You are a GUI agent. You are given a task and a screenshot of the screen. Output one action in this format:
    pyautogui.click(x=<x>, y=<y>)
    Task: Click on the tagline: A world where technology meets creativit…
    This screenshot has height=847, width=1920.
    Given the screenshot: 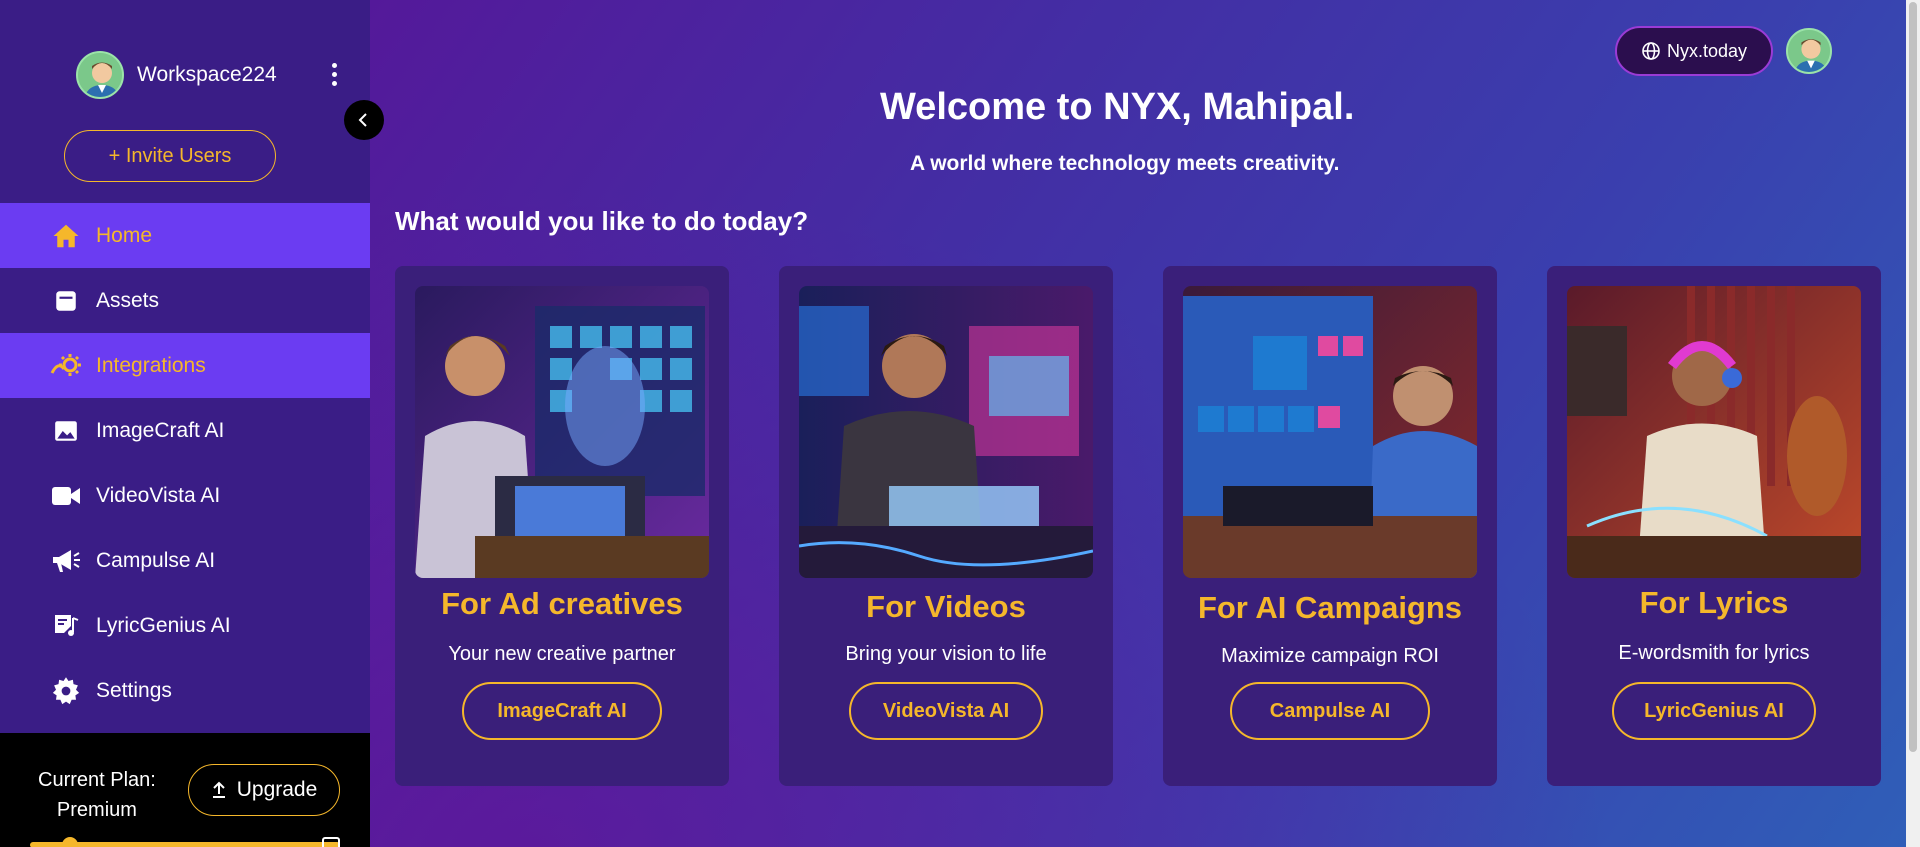 What is the action you would take?
    pyautogui.click(x=1125, y=163)
    